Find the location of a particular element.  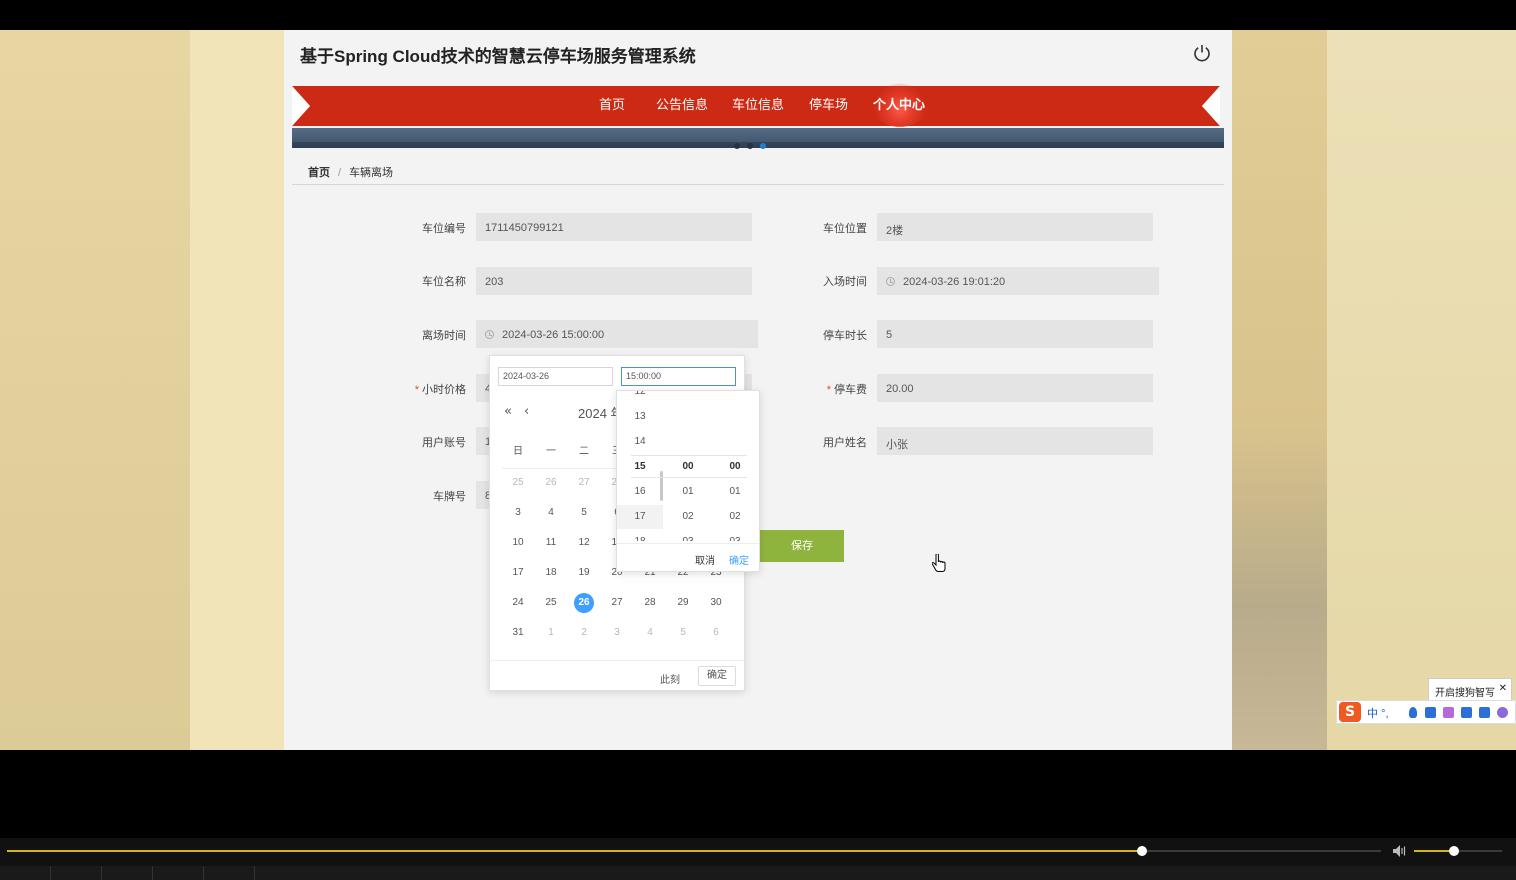

nav-item-notices: 公告信息 is located at coordinates (682, 103).